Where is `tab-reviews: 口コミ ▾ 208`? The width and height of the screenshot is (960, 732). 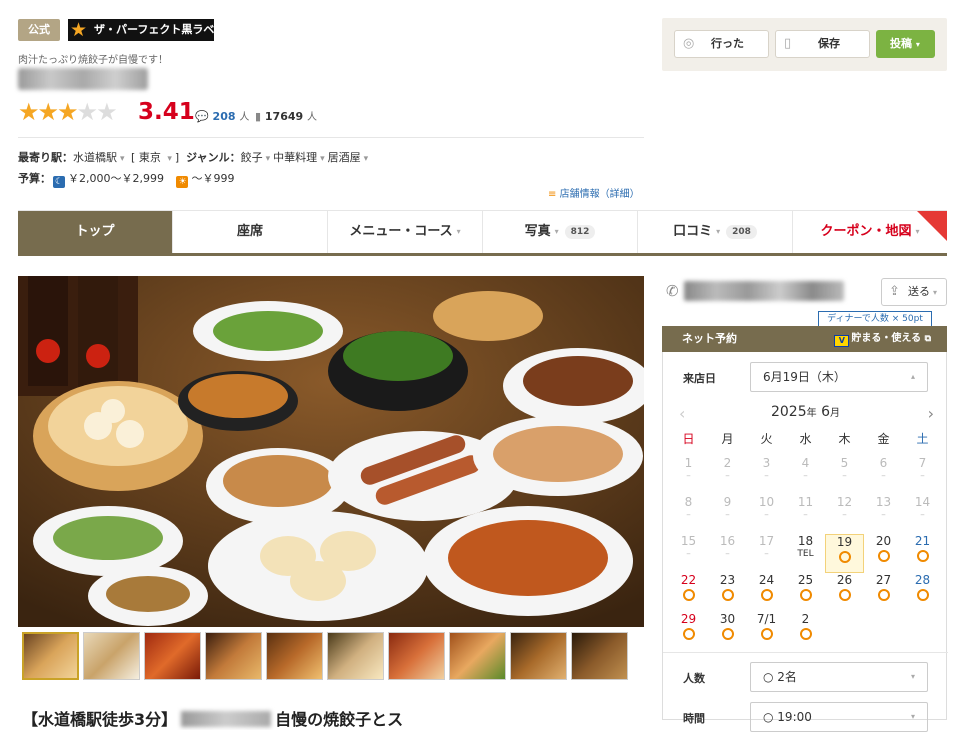 tab-reviews: 口コミ ▾ 208 is located at coordinates (715, 232).